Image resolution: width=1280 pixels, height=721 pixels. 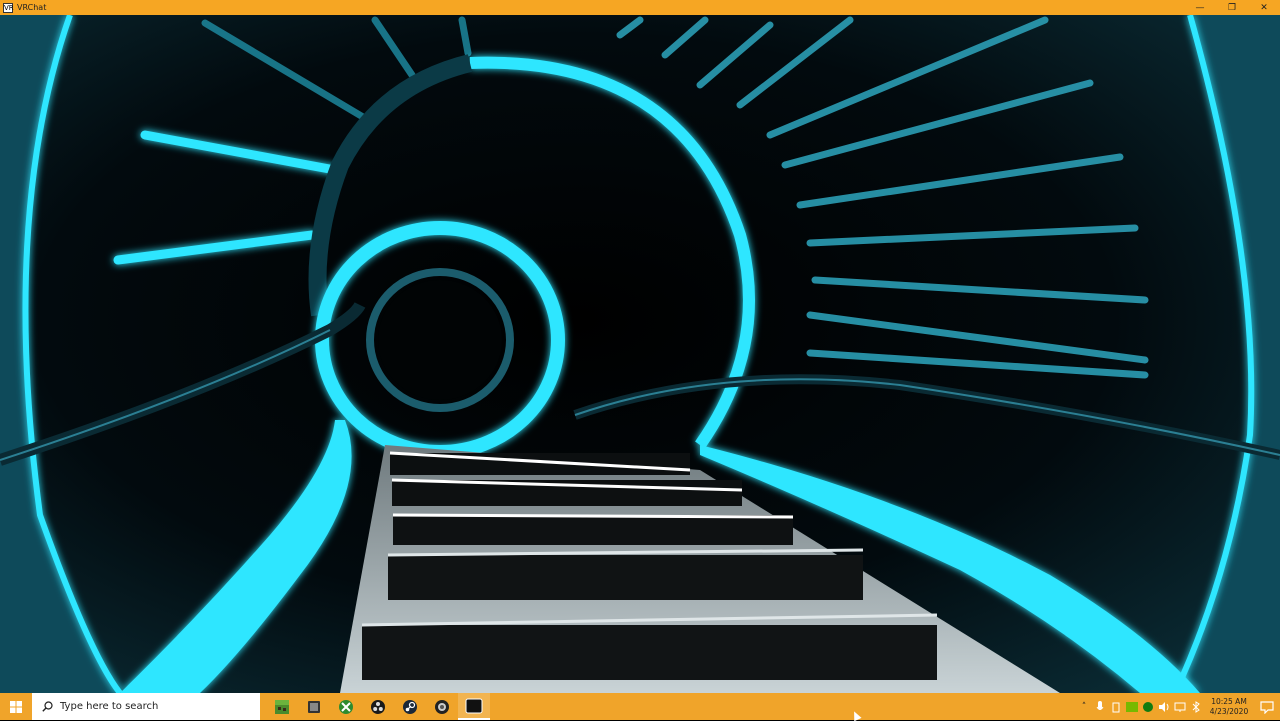 I want to click on nvidia-icon, so click(x=1132, y=706).